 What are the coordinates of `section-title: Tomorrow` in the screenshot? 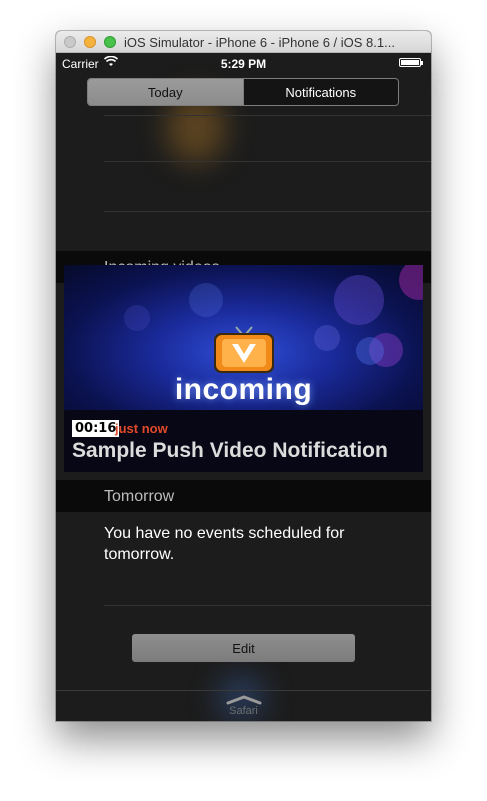 It's located at (139, 496).